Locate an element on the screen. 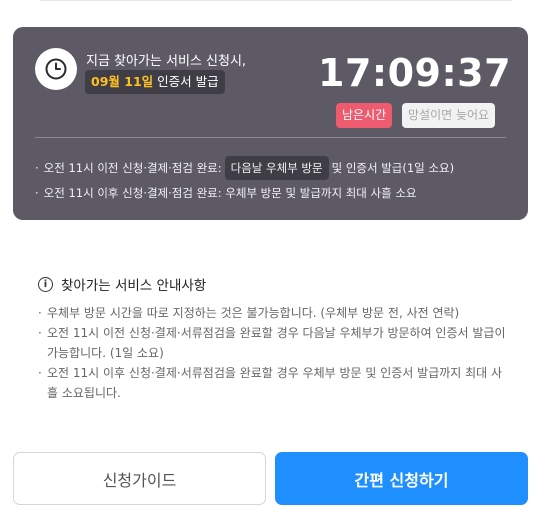  deadline-chip: 09월 11일 인증서 발급 is located at coordinates (155, 82).